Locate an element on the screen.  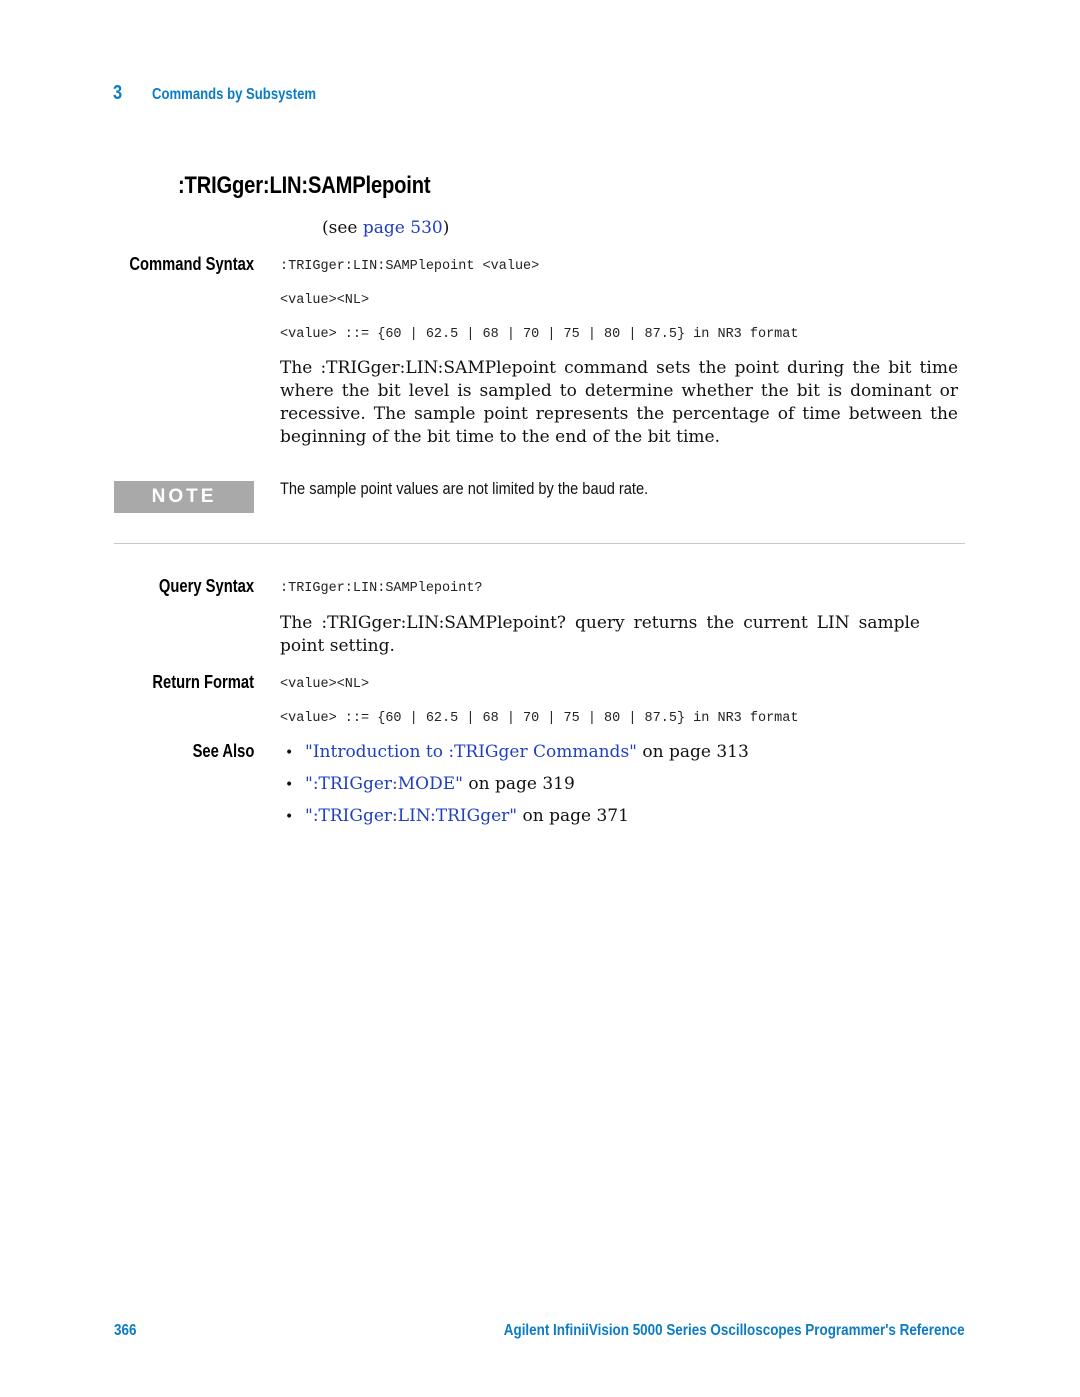
query-syntax-line: :TRIGger:LIN:SAMPlepoint? is located at coordinates (381, 588).